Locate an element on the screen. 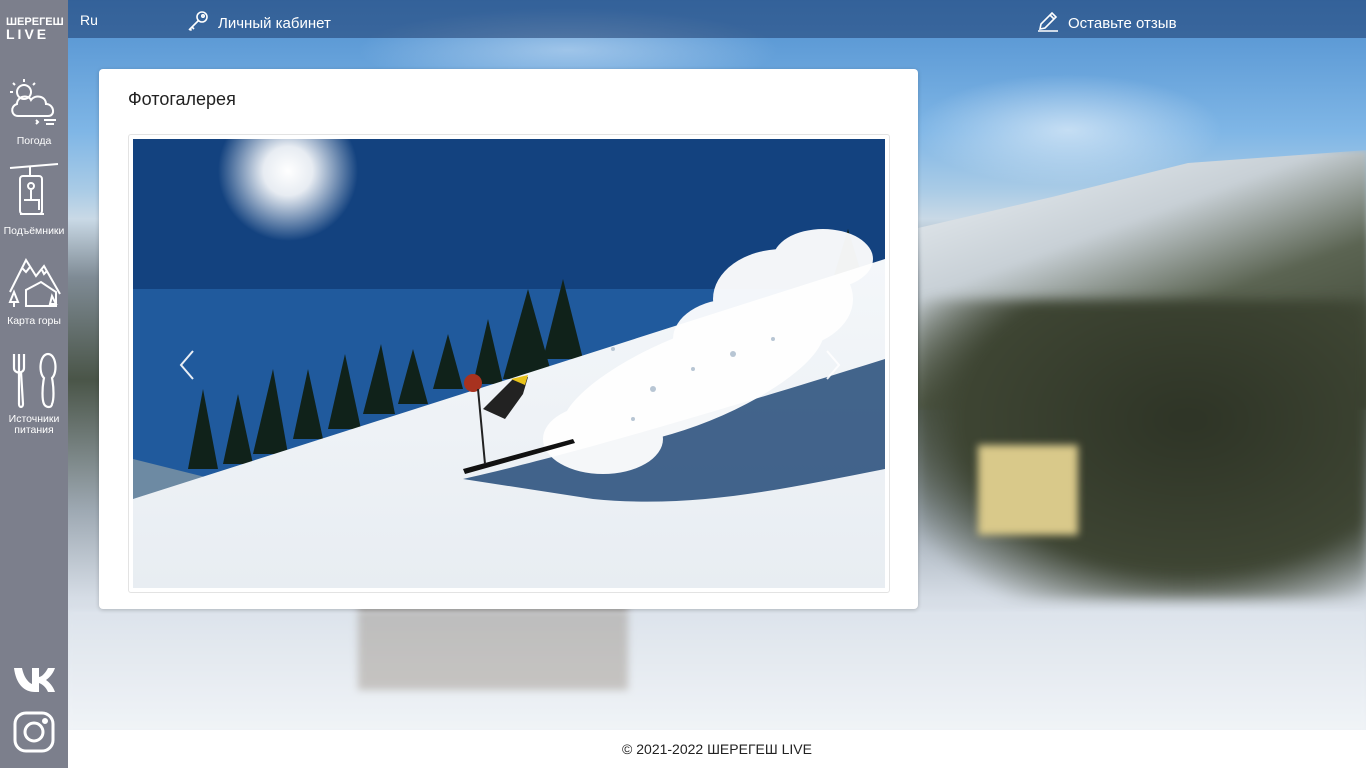  bg-snow is located at coordinates (717, 670).